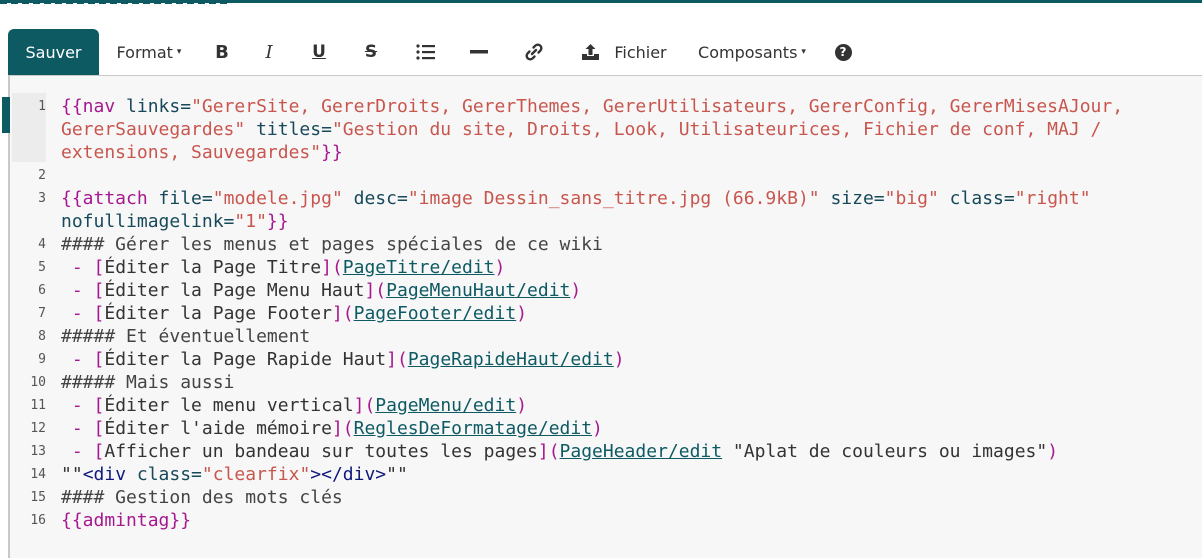  I want to click on strikethrough-button: S, so click(371, 52).